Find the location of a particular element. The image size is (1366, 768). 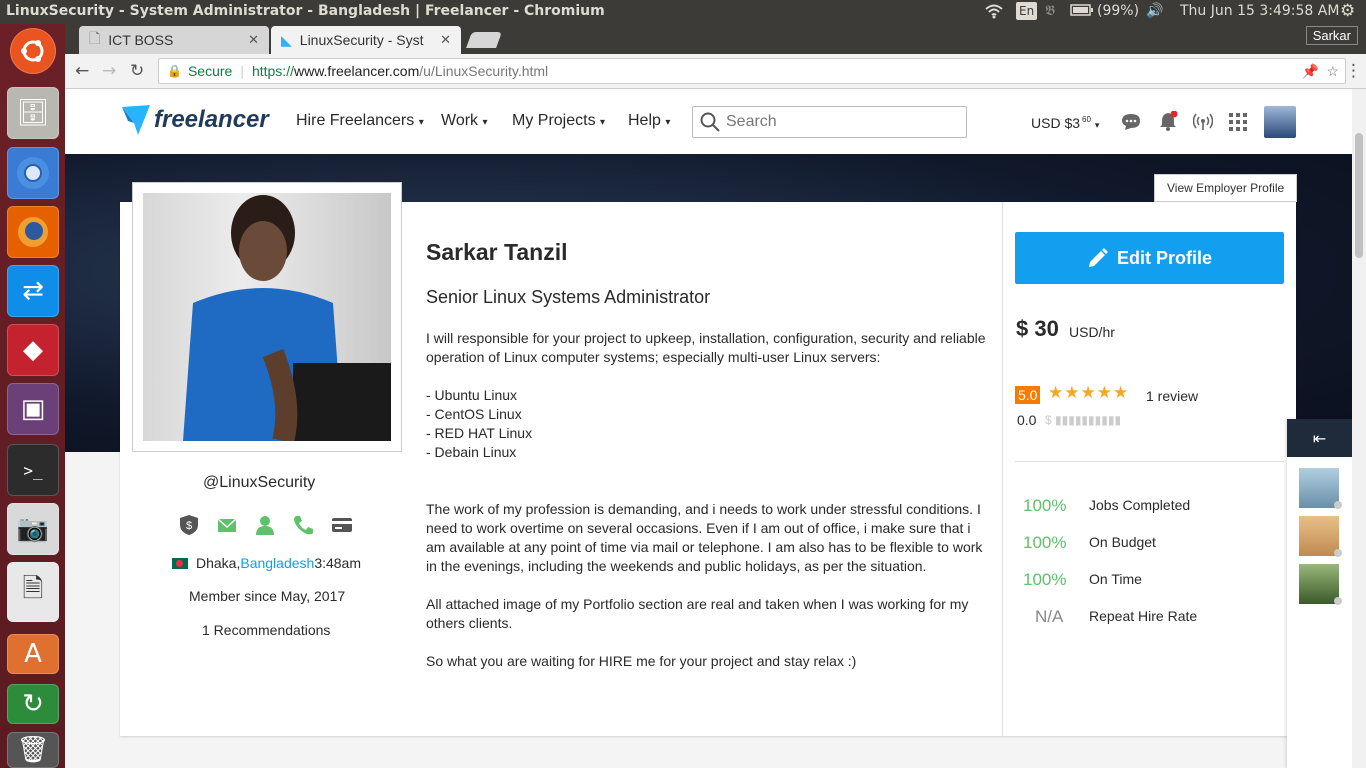

files-icon: 🗄 is located at coordinates (33, 113).